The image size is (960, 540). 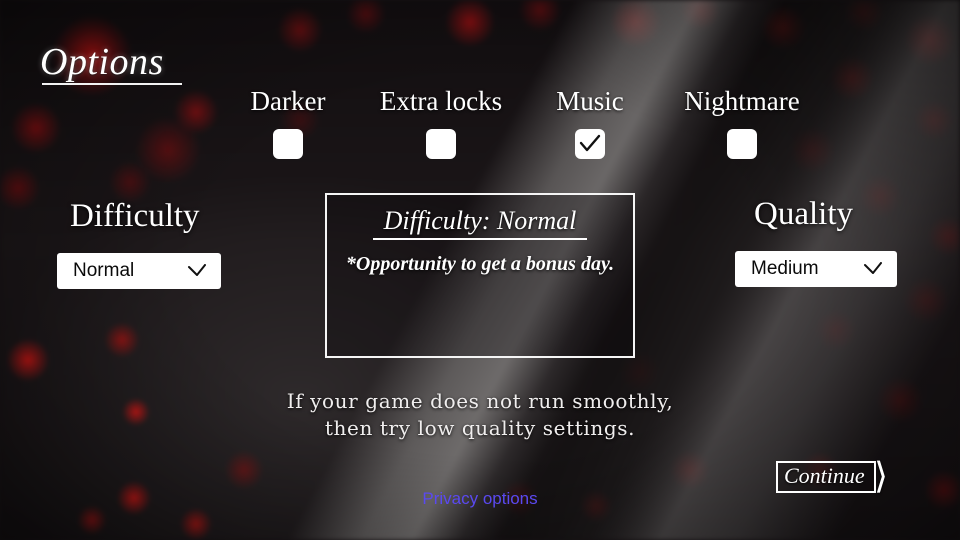 What do you see at coordinates (441, 123) in the screenshot?
I see `toggle-extra-locks: Extra locks` at bounding box center [441, 123].